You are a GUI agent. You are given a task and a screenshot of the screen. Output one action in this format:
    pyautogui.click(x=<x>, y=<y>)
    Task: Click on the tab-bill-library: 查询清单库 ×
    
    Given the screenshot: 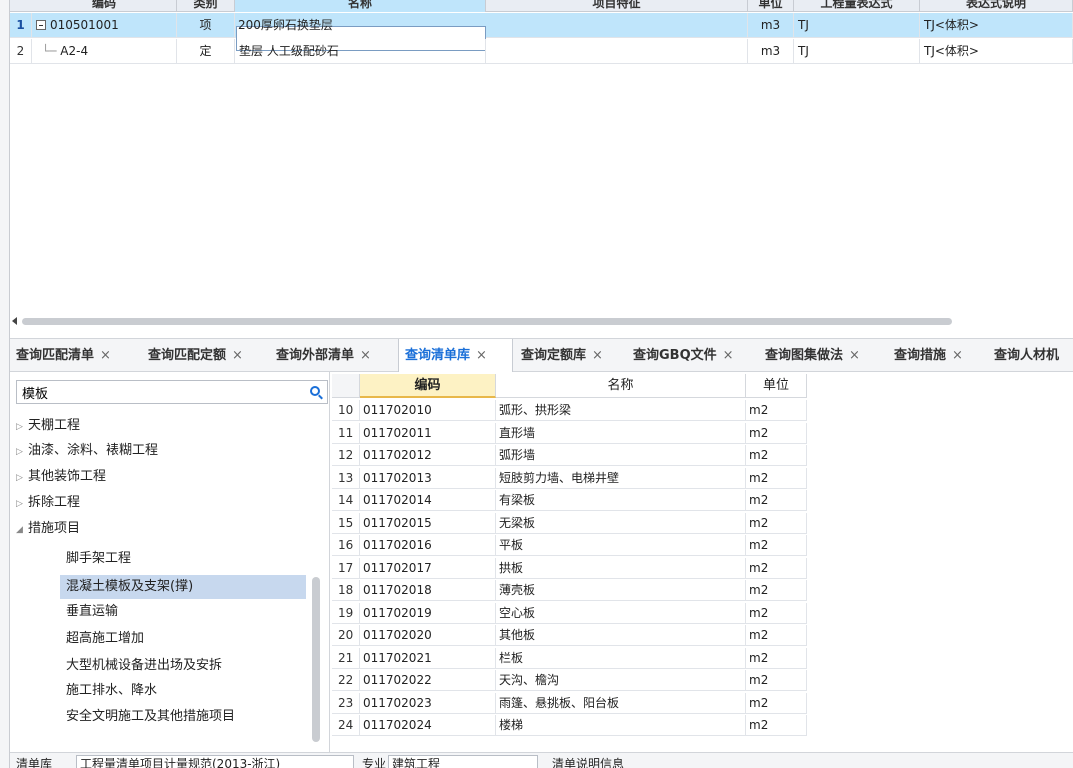 What is the action you would take?
    pyautogui.click(x=455, y=356)
    